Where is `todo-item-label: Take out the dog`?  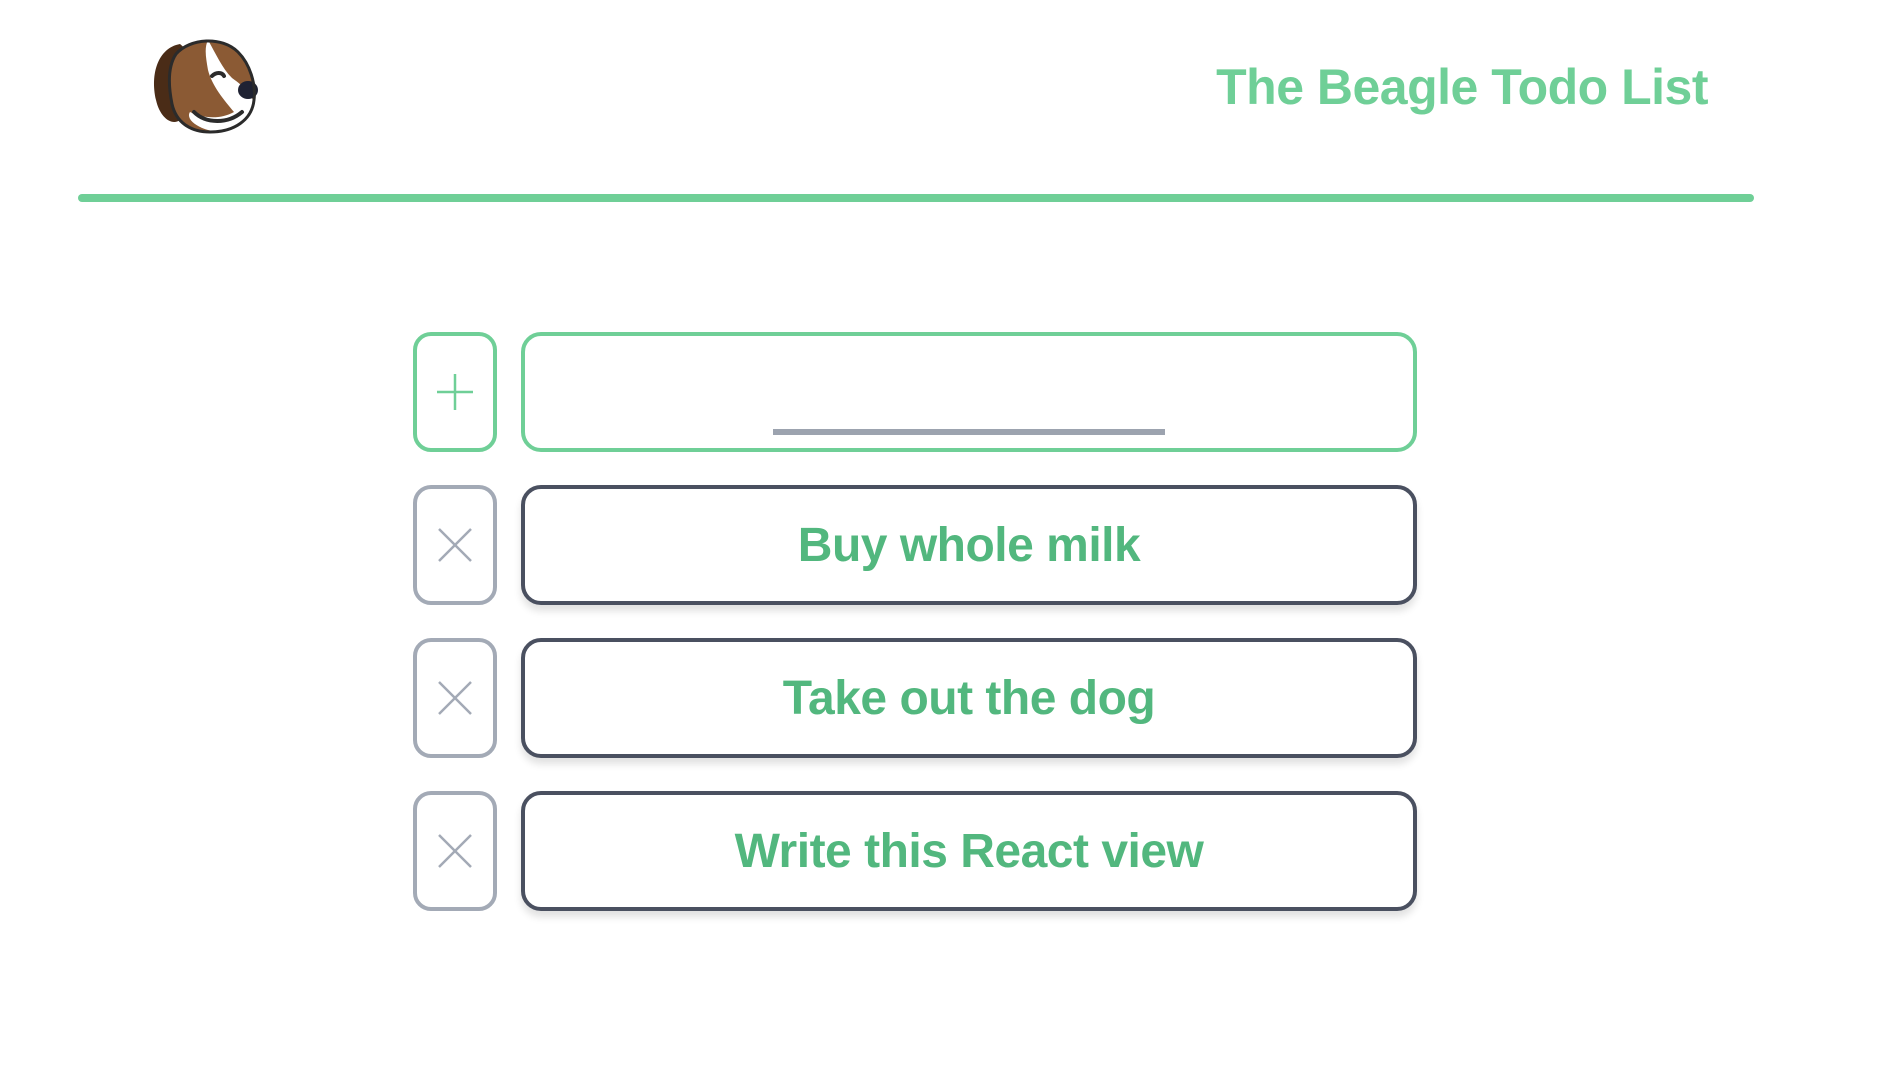 todo-item-label: Take out the dog is located at coordinates (969, 698).